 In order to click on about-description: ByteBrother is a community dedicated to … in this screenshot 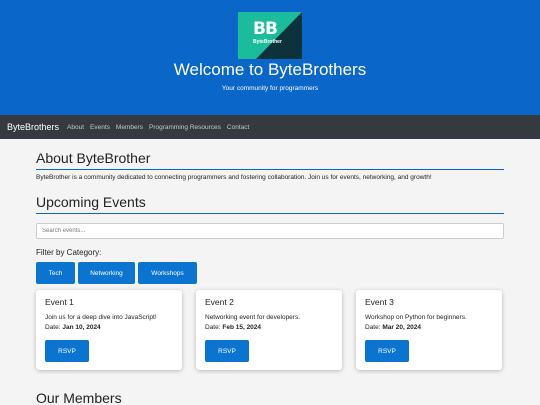, I will do `click(234, 177)`.